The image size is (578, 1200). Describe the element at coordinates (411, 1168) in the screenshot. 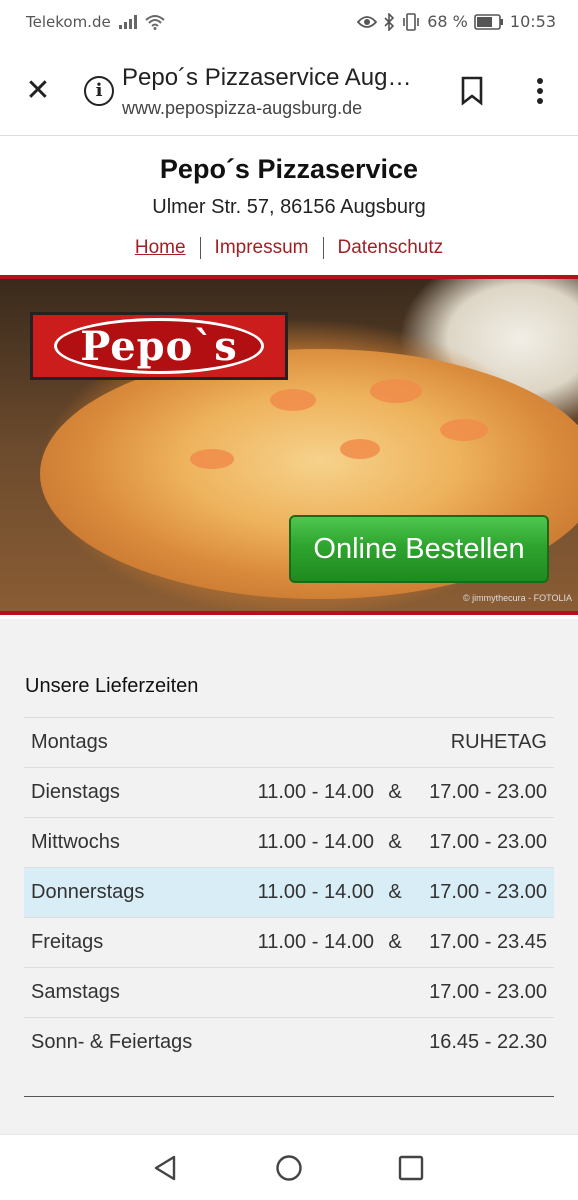

I see `recents-icon` at that location.